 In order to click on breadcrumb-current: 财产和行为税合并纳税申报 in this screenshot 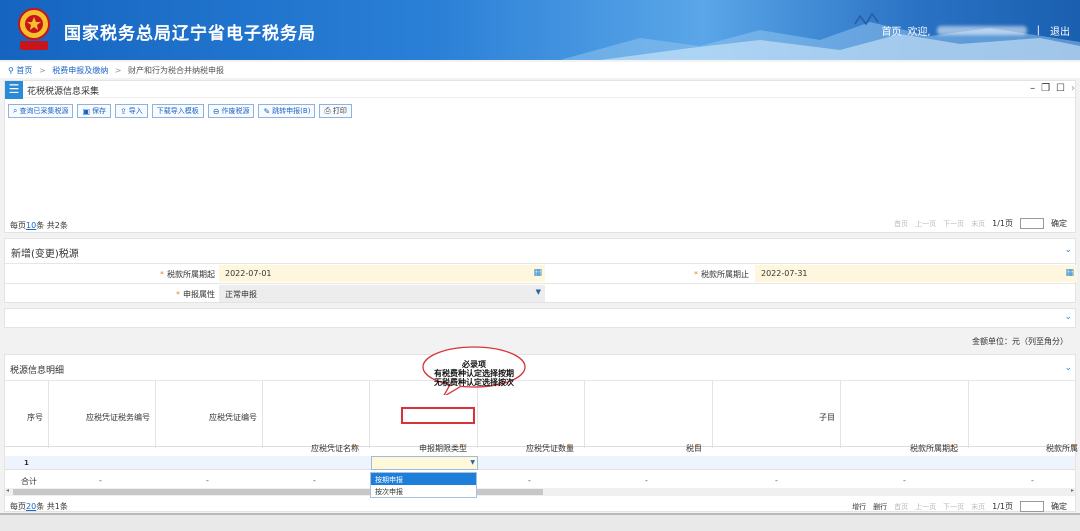, I will do `click(176, 70)`.